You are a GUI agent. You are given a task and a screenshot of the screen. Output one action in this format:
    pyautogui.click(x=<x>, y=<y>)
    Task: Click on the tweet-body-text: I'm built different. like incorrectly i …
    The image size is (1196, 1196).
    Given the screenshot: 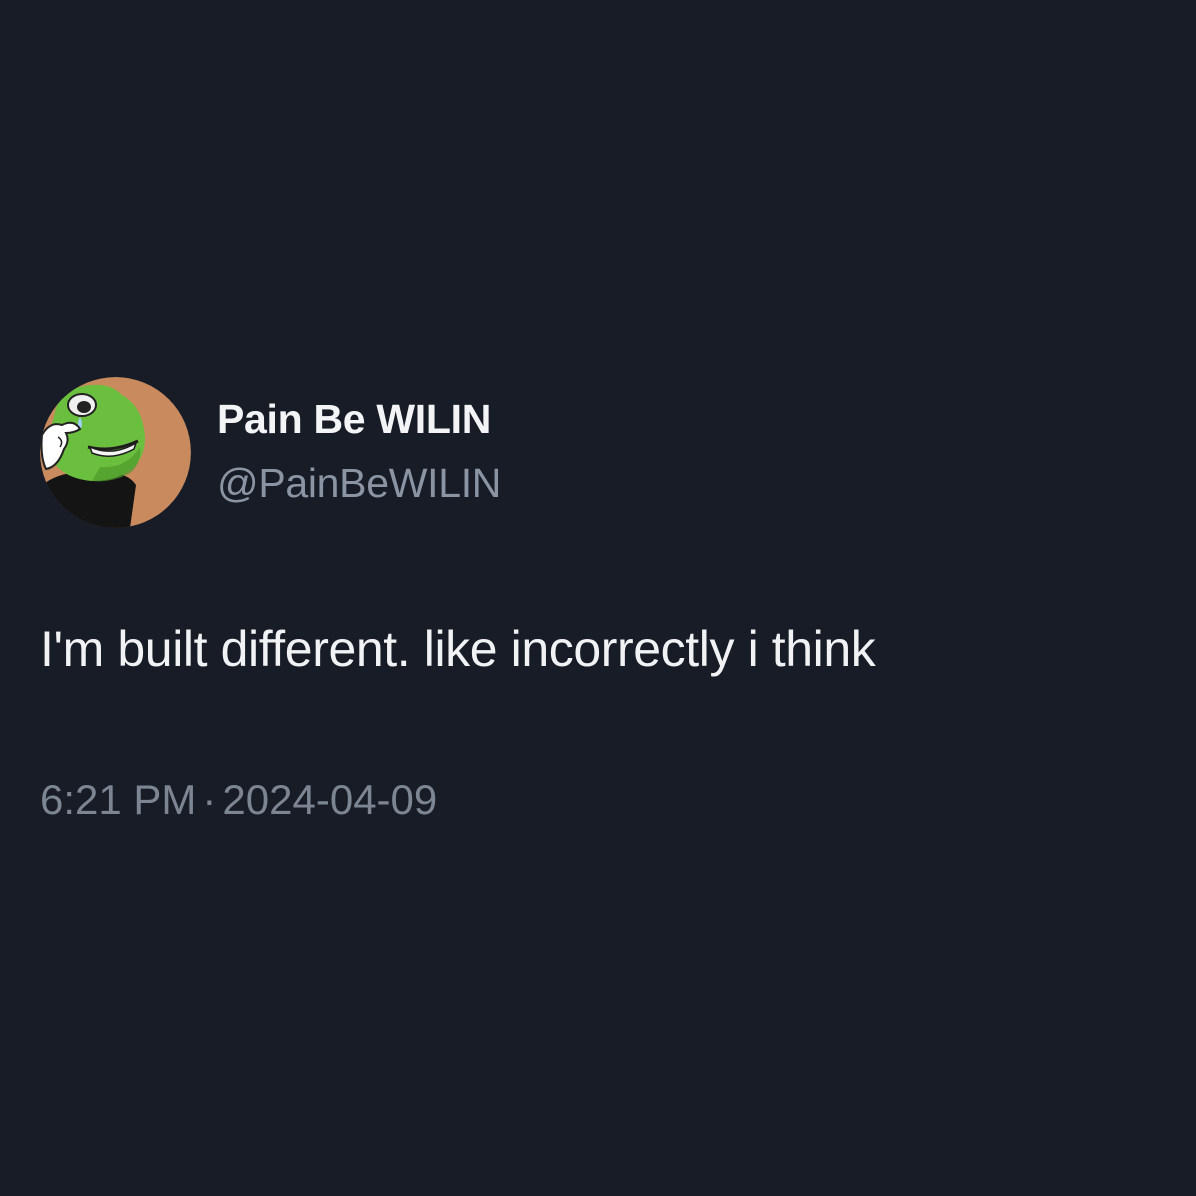 What is the action you would take?
    pyautogui.click(x=458, y=649)
    